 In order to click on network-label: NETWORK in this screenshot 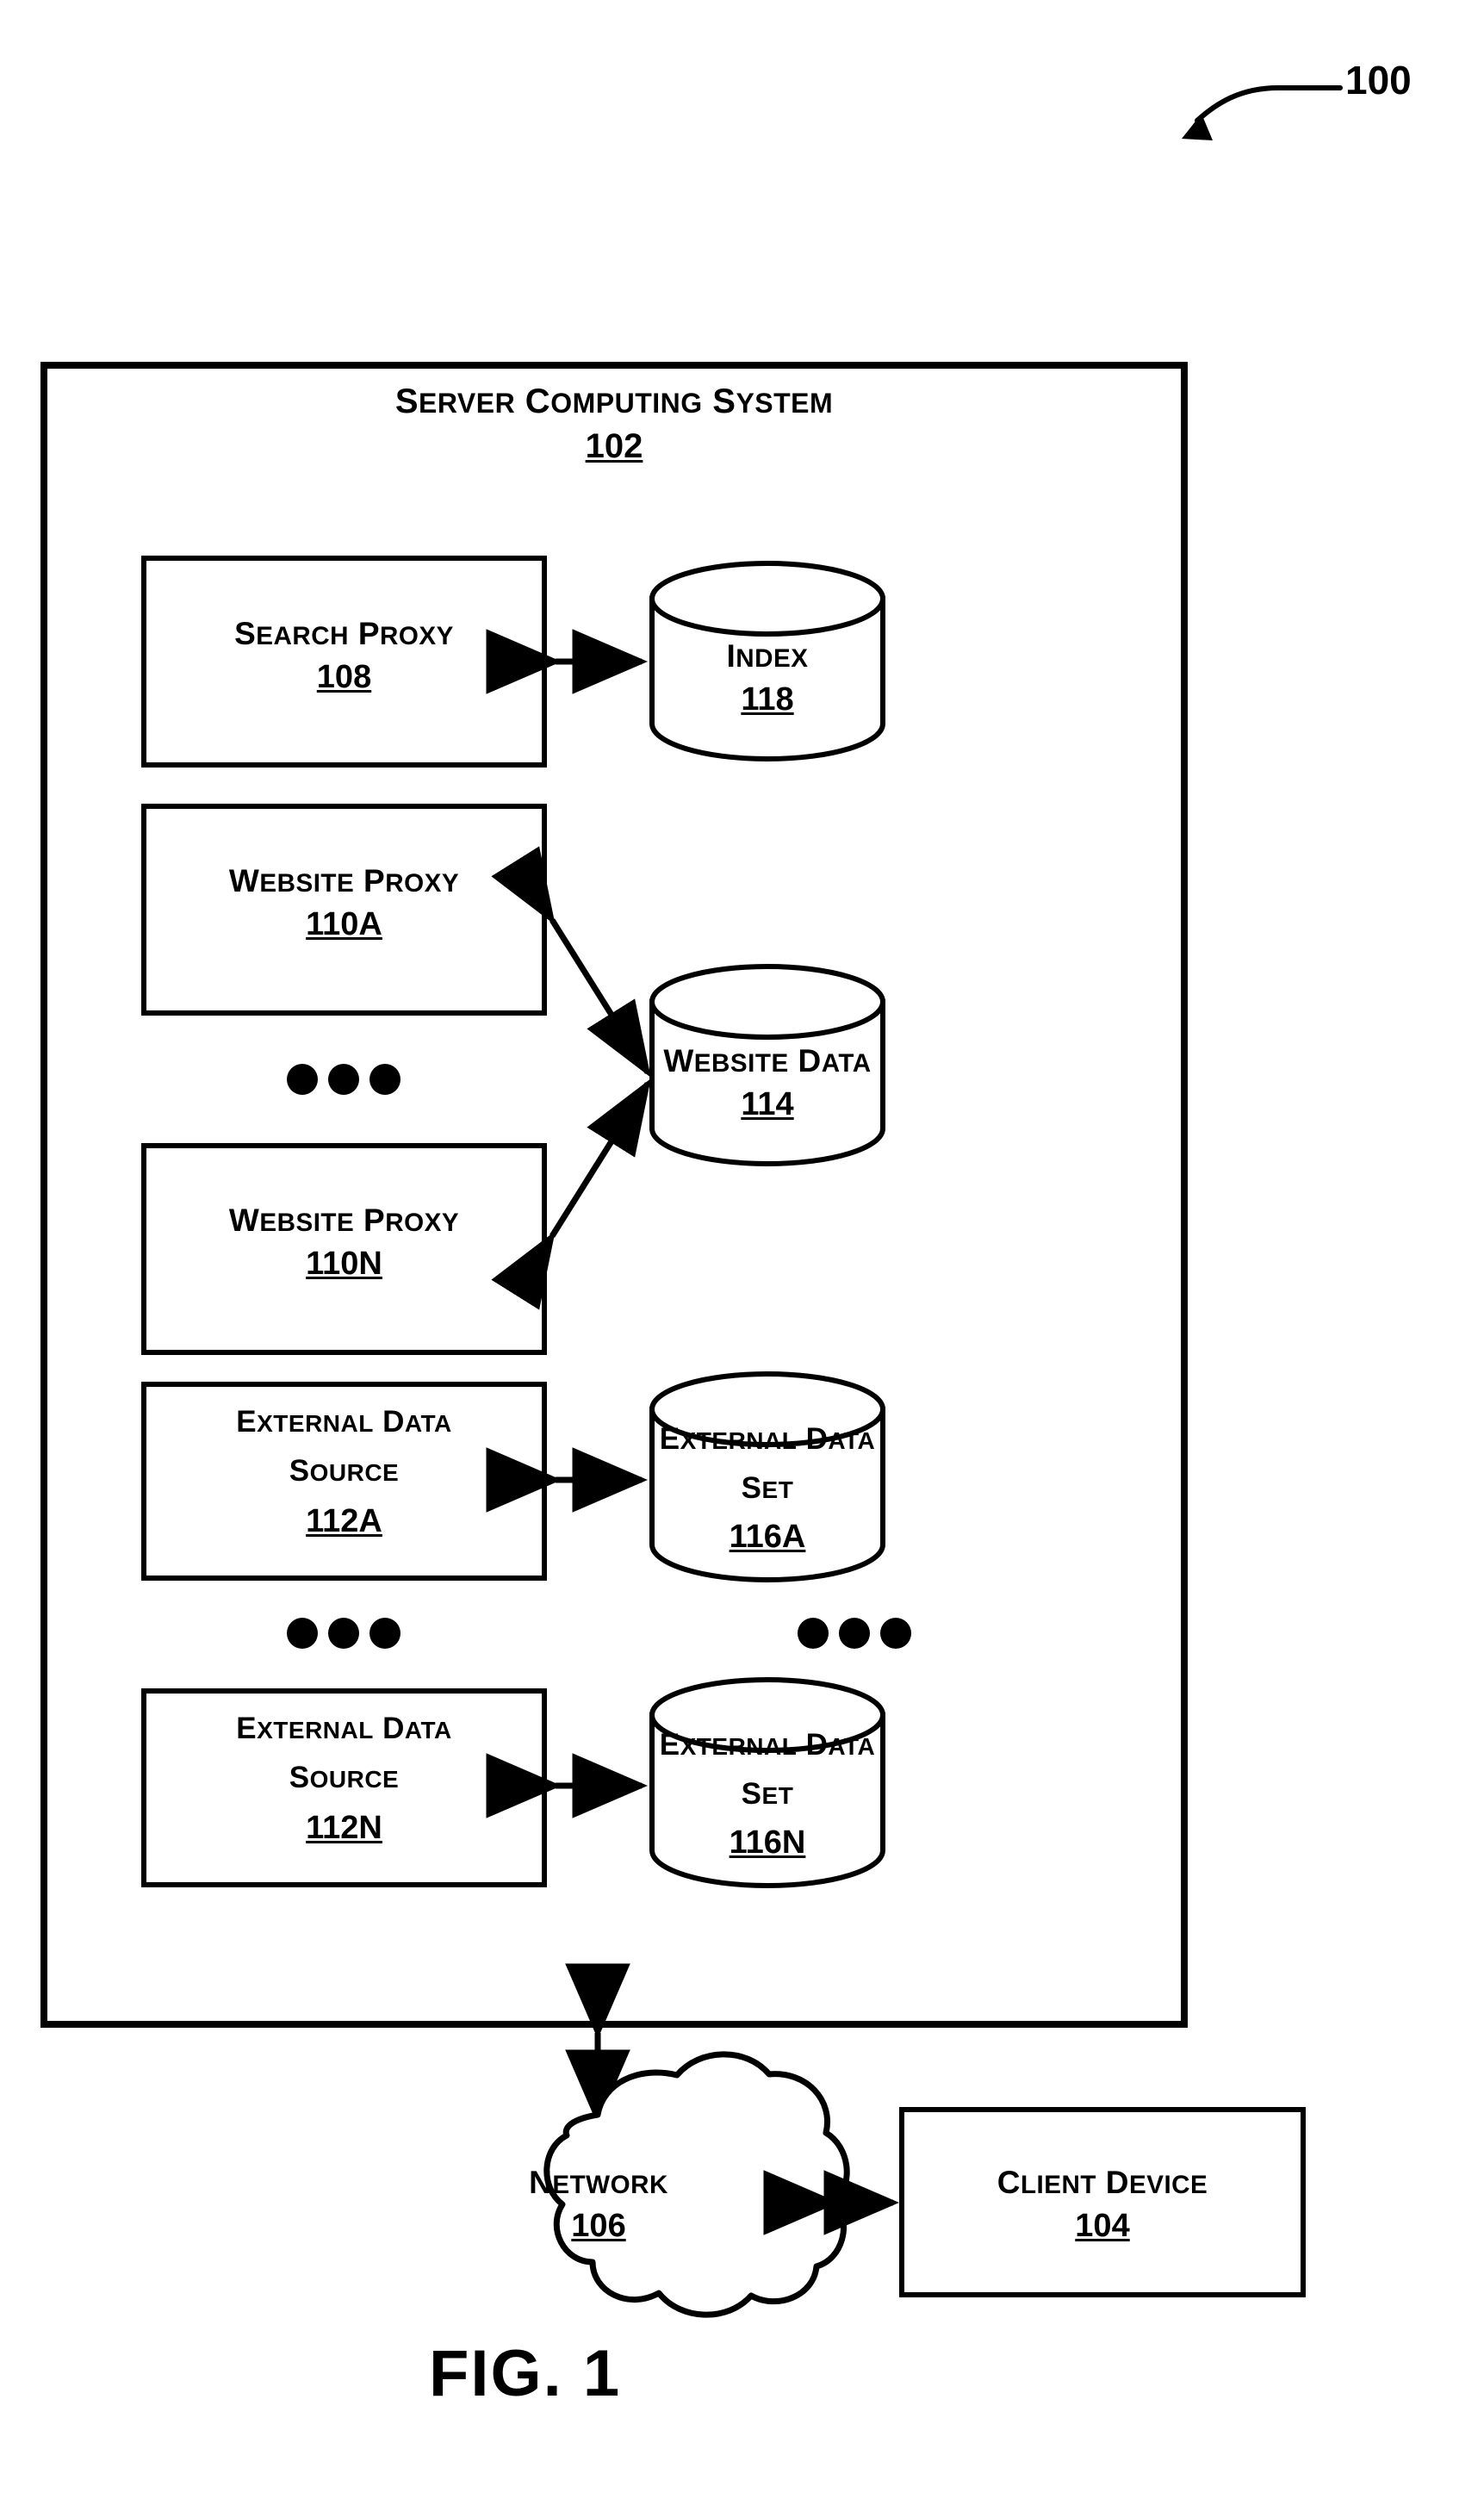, I will do `click(598, 2182)`.